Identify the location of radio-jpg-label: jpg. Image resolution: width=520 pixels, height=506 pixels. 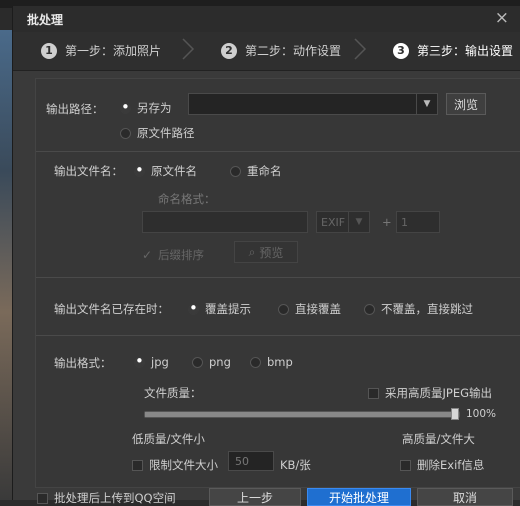
(160, 362).